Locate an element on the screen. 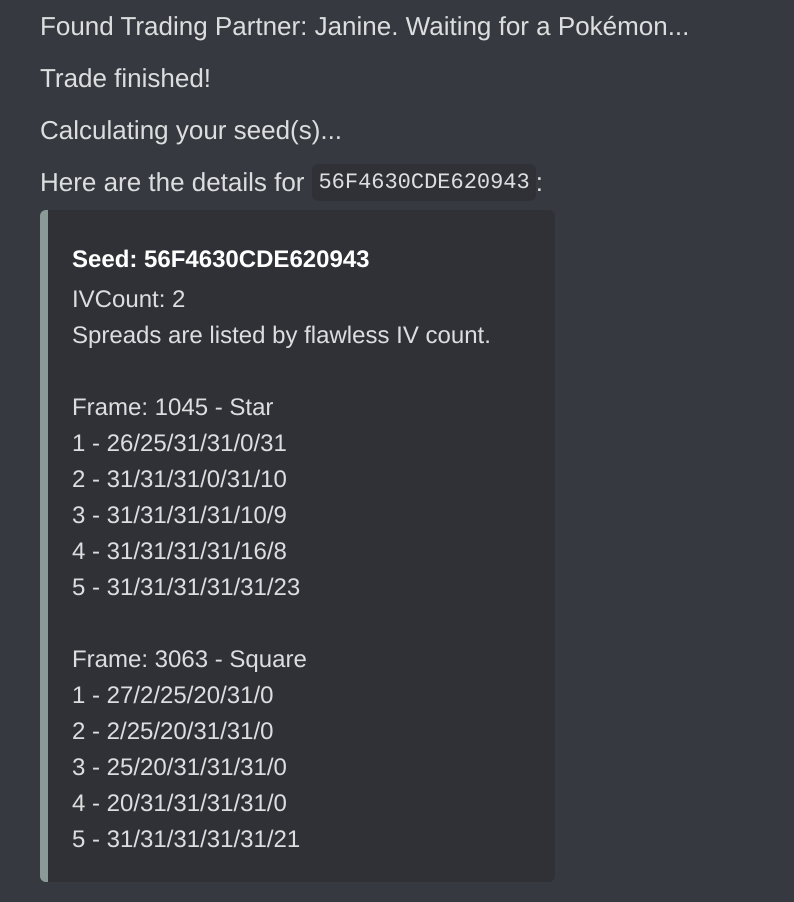  spread-line: 3 - 25/20/31/31/31/0 is located at coordinates (179, 768).